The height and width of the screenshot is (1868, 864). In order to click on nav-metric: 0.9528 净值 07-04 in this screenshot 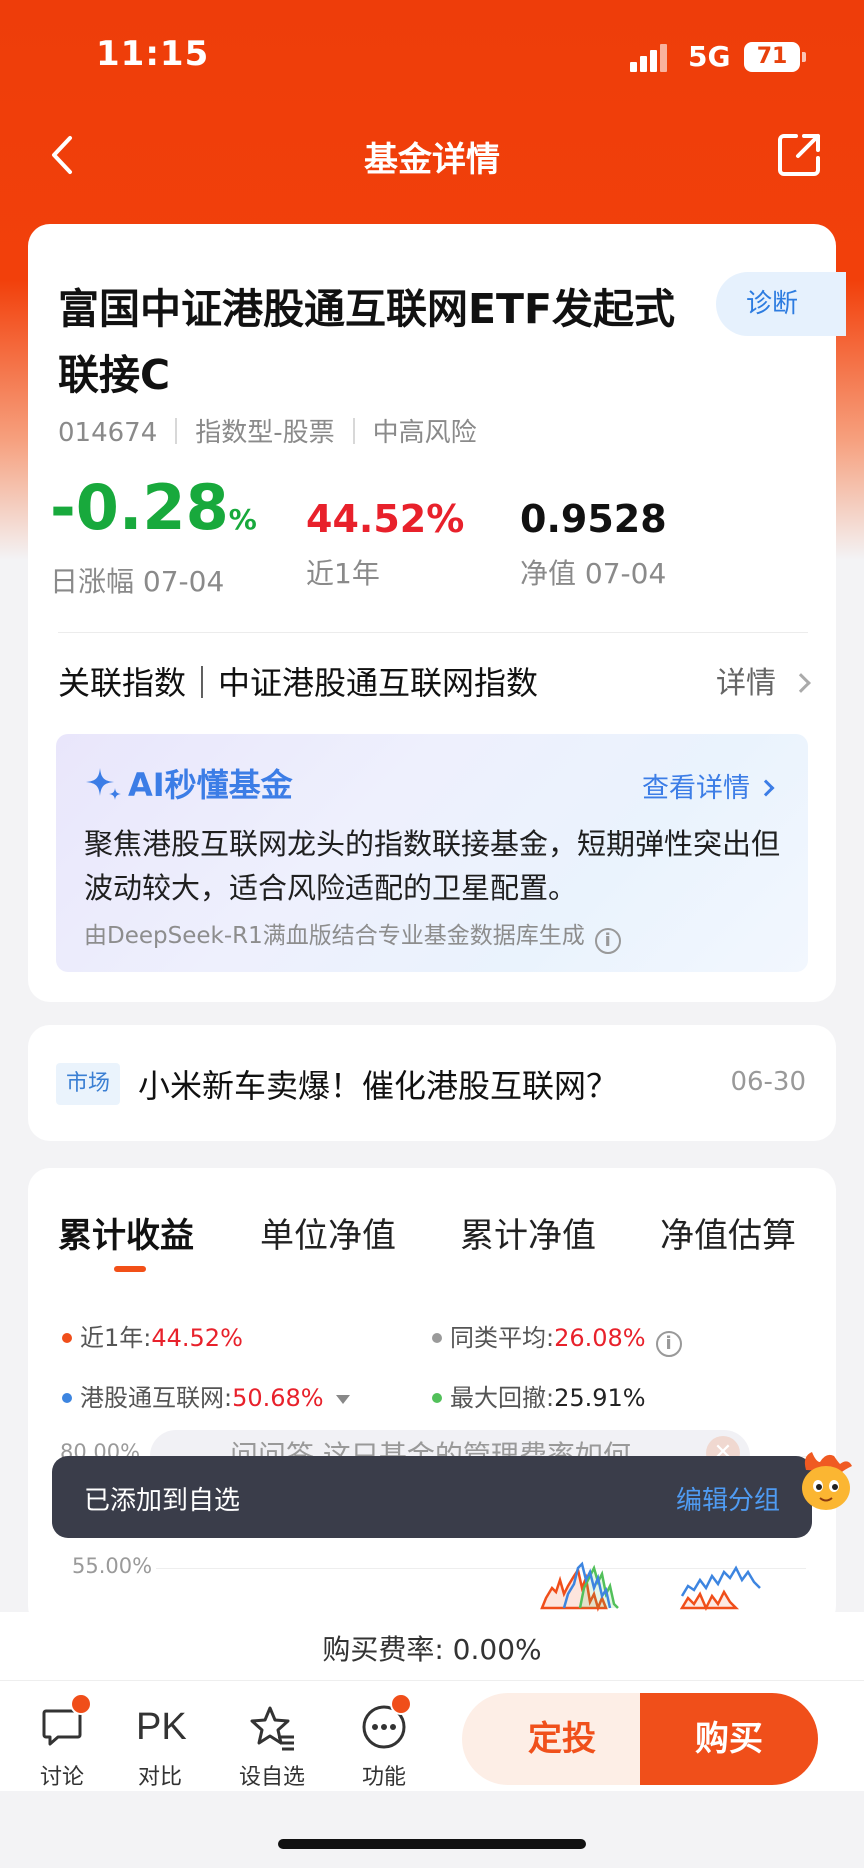, I will do `click(593, 544)`.